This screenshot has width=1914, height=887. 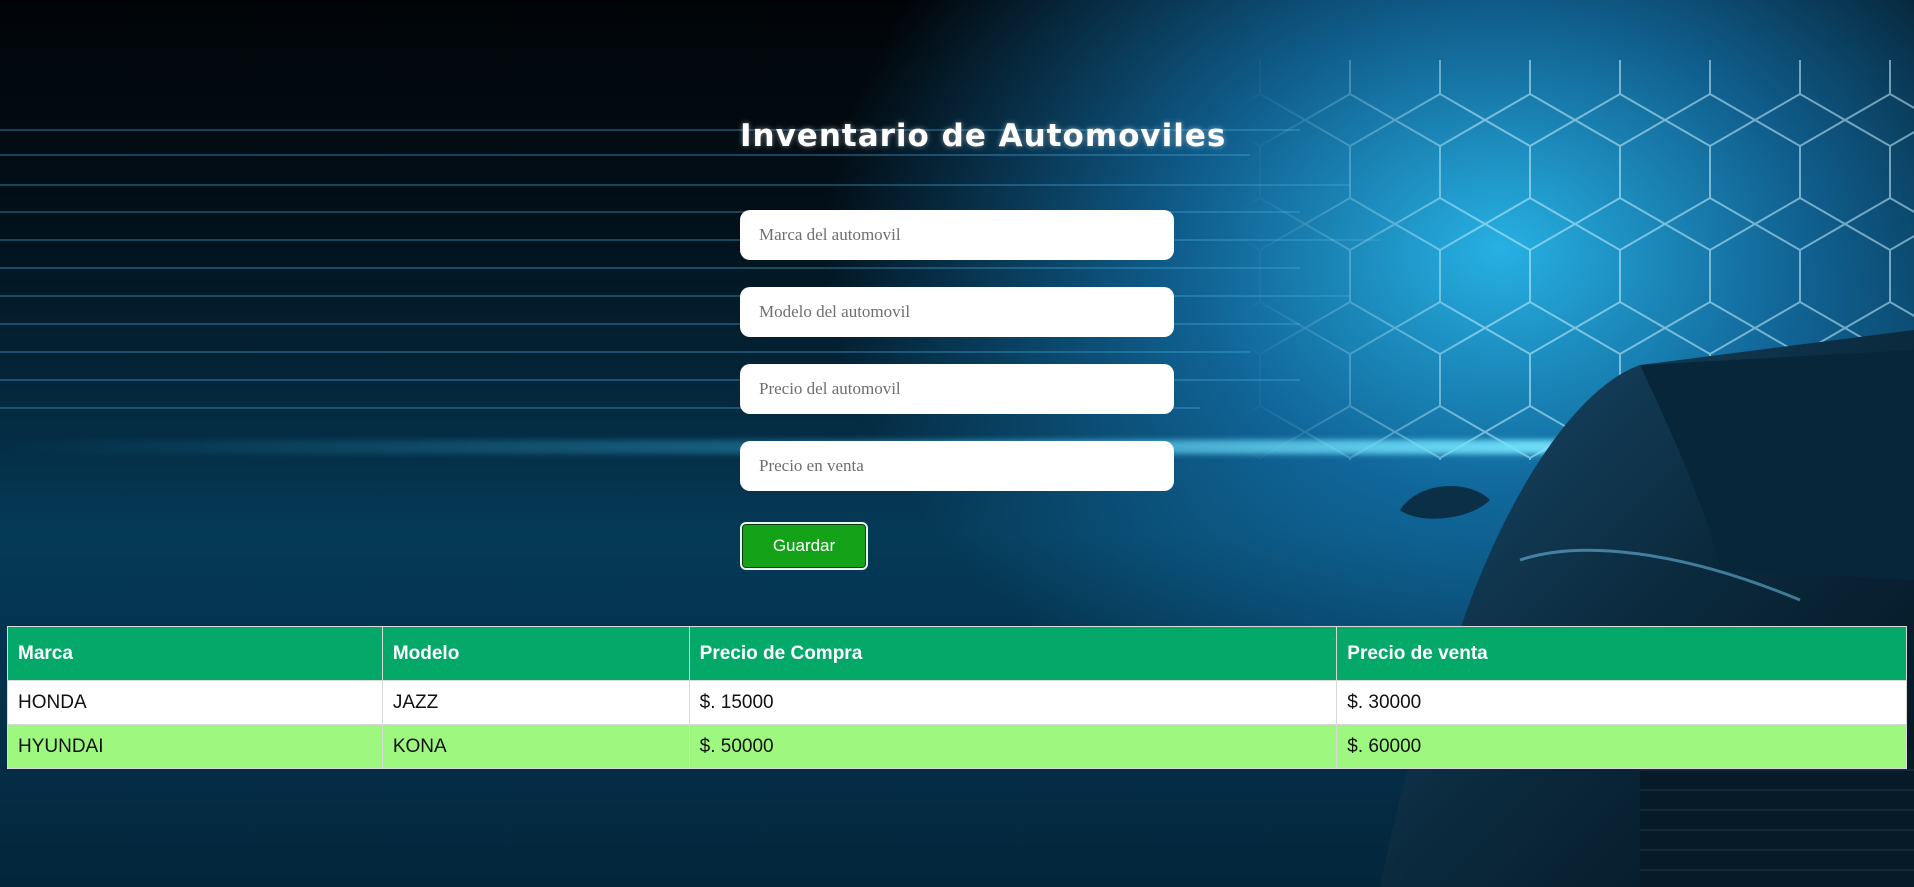 I want to click on save-button: Guardar, so click(x=804, y=546).